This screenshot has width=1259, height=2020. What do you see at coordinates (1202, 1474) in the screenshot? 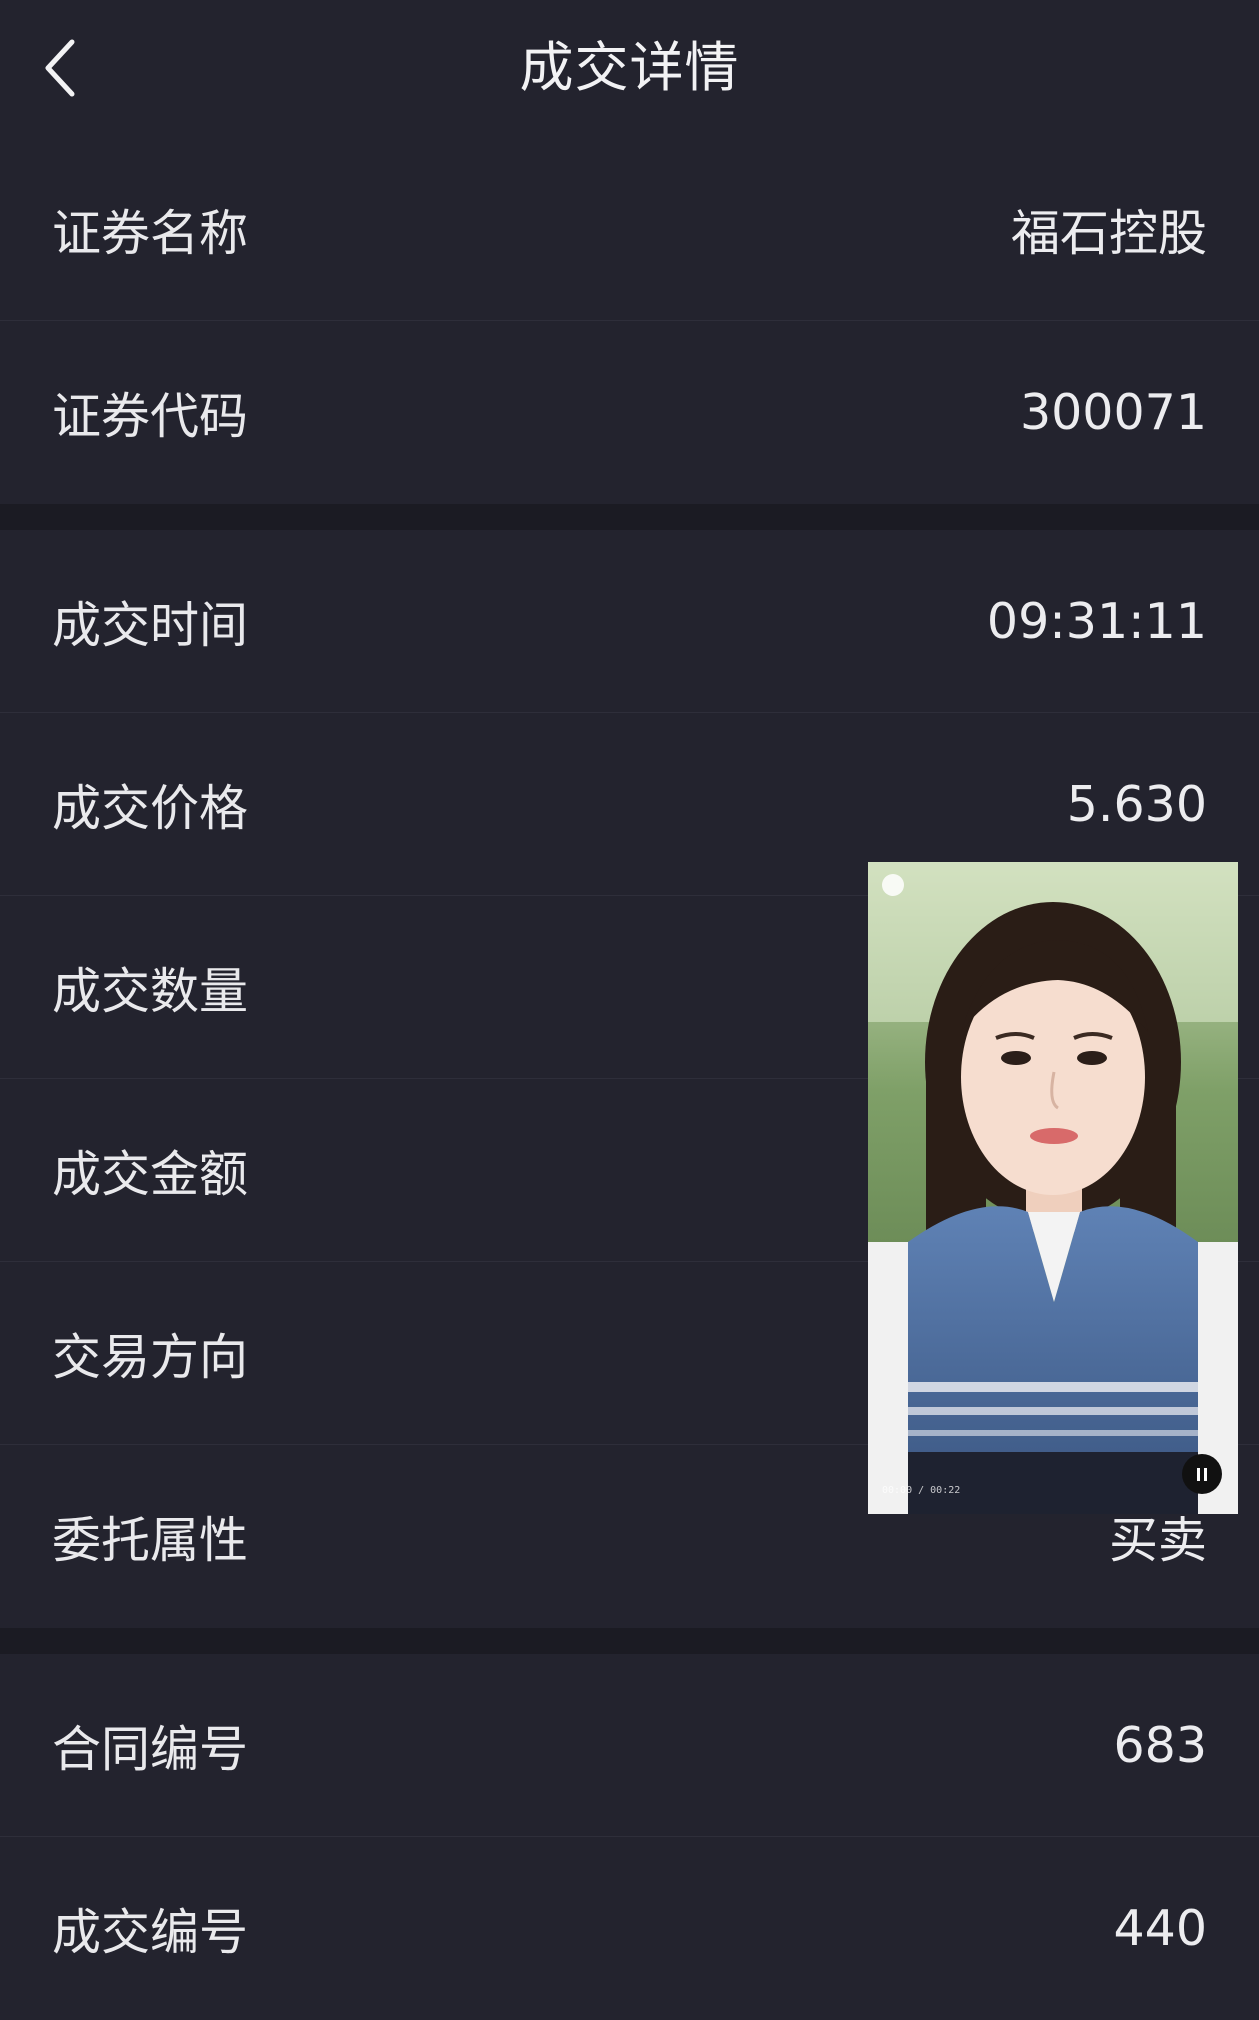
I see `pause-button` at bounding box center [1202, 1474].